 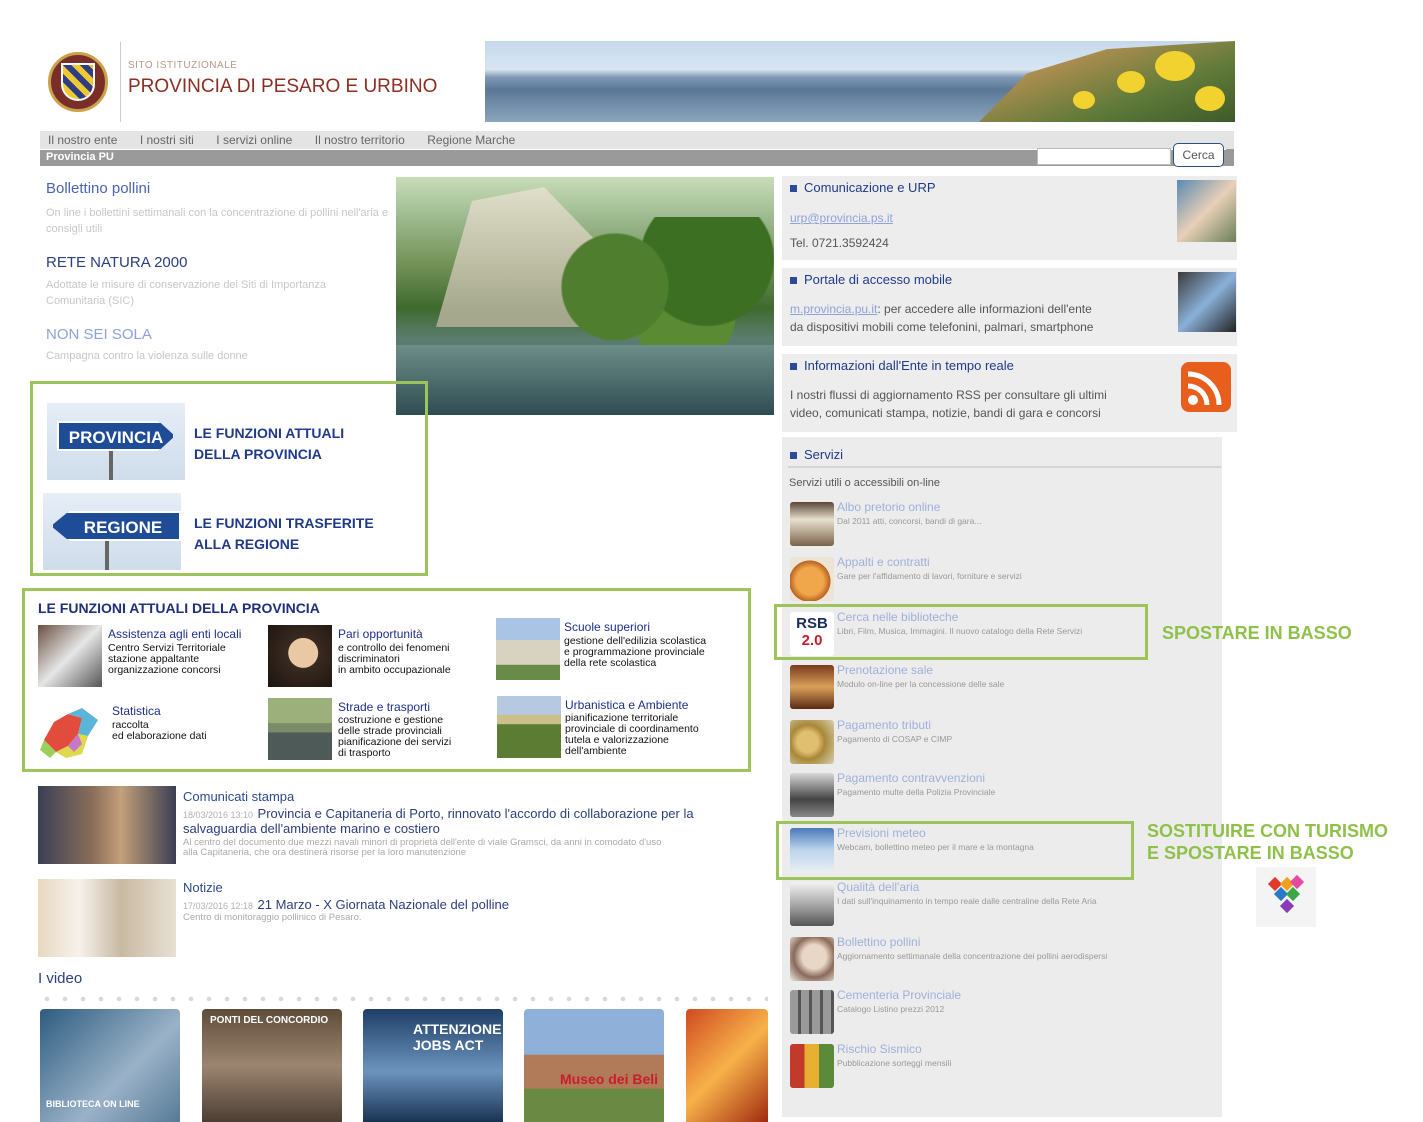 I want to click on aria-icon, so click(x=812, y=904).